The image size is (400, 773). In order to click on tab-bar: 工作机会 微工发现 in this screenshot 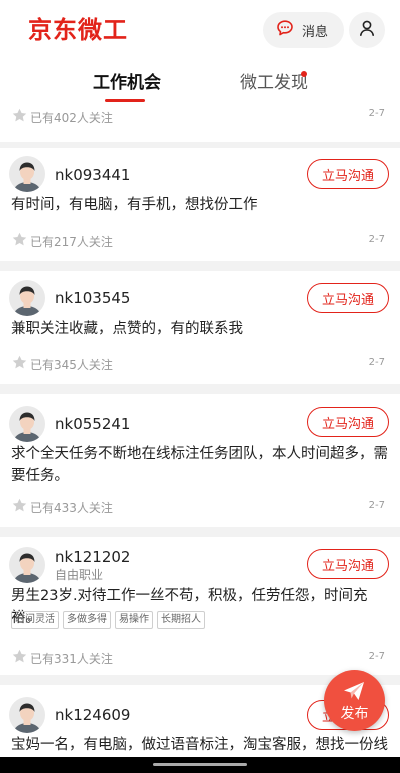, I will do `click(200, 83)`.